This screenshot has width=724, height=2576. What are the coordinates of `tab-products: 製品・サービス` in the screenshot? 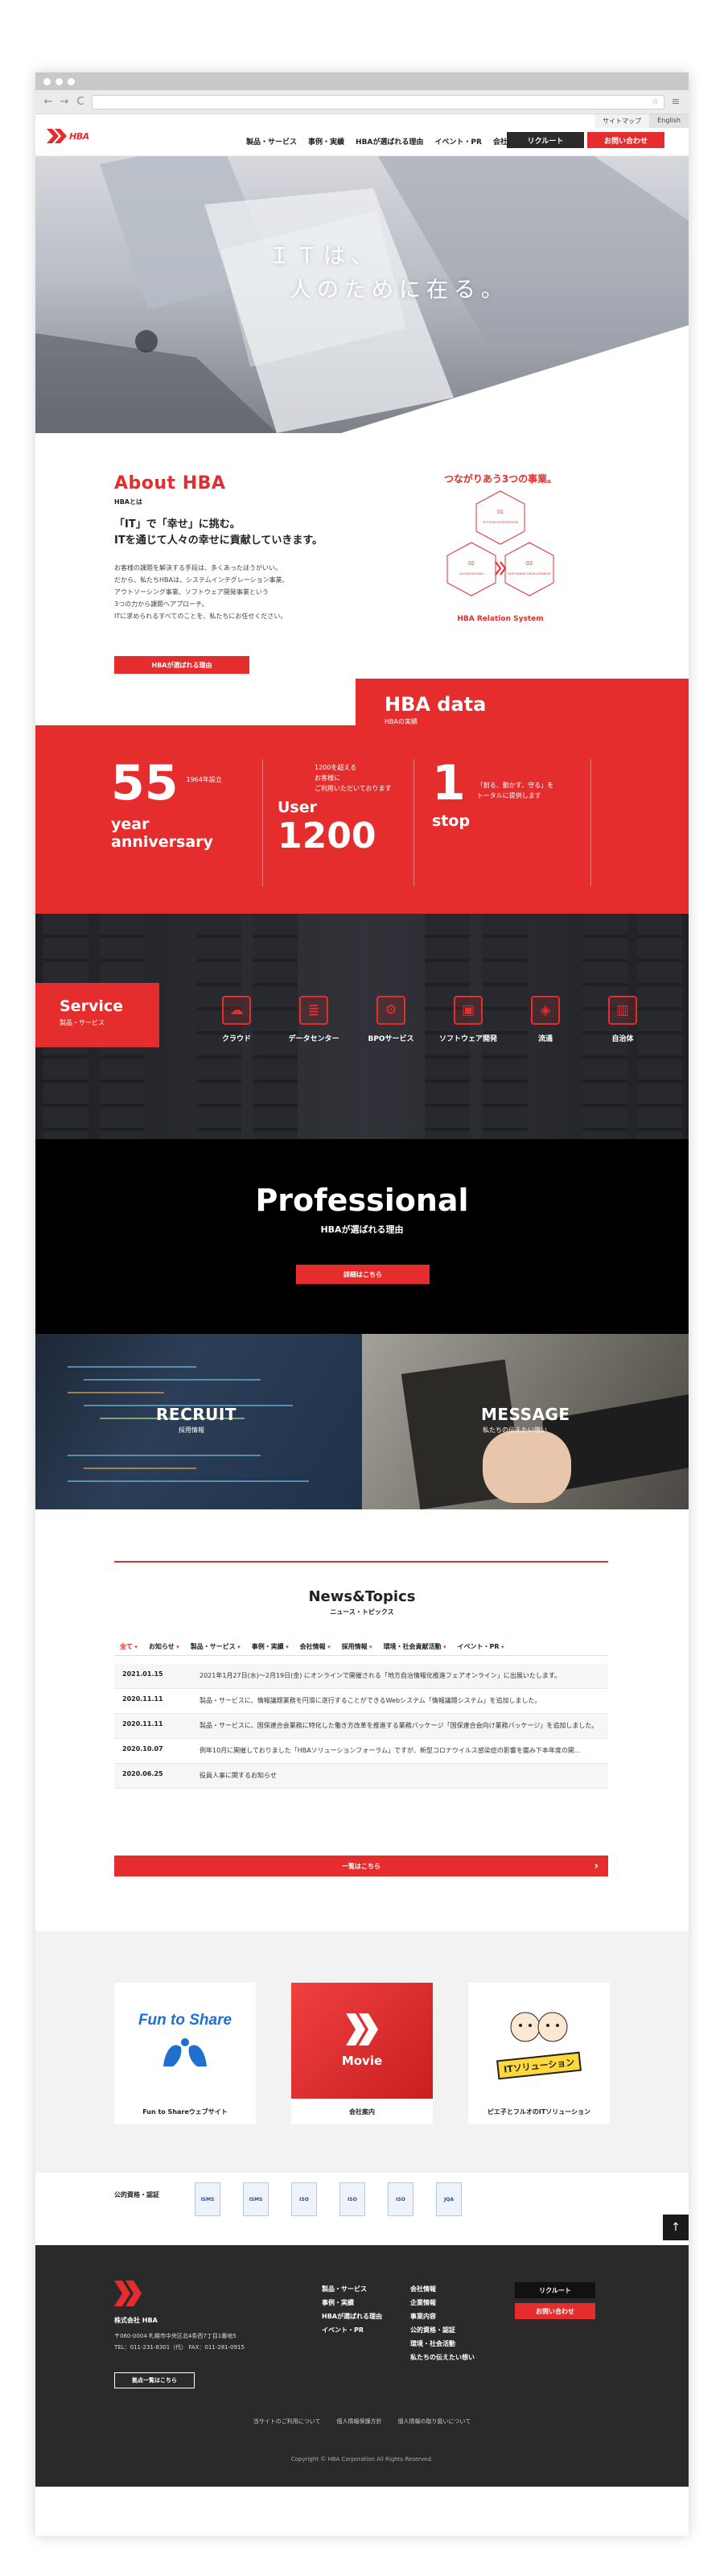 It's located at (215, 1646).